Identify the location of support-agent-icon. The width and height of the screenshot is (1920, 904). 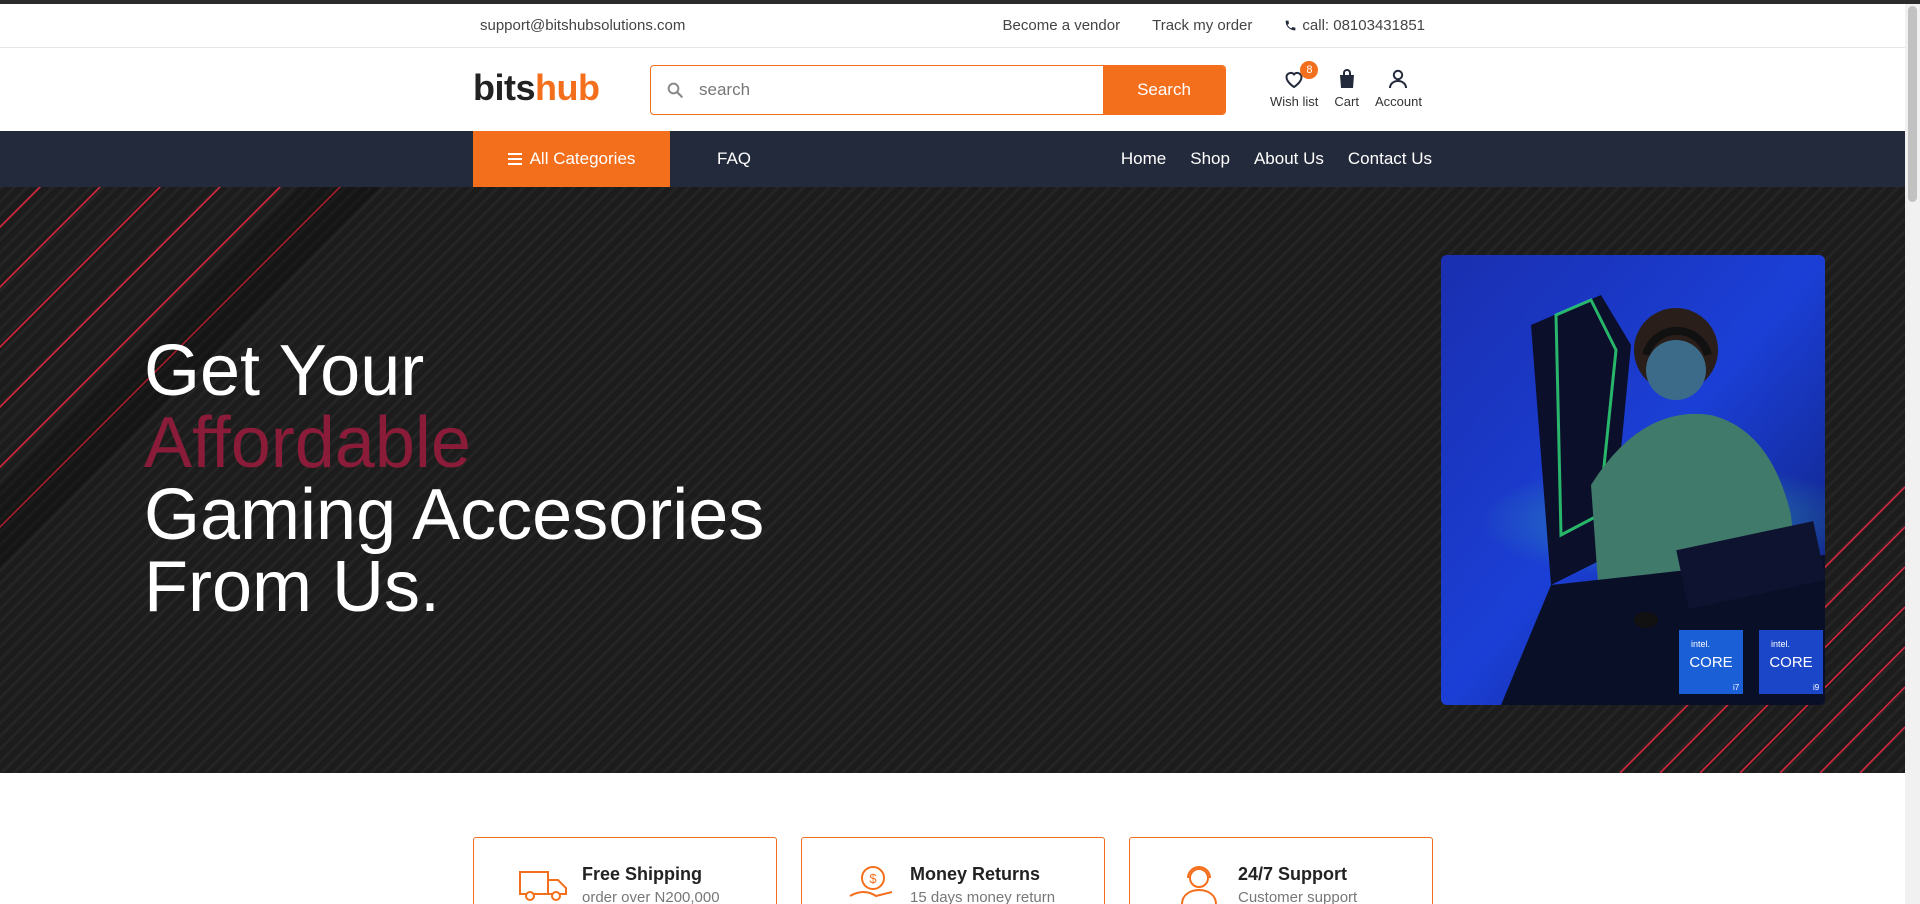
(1199, 885).